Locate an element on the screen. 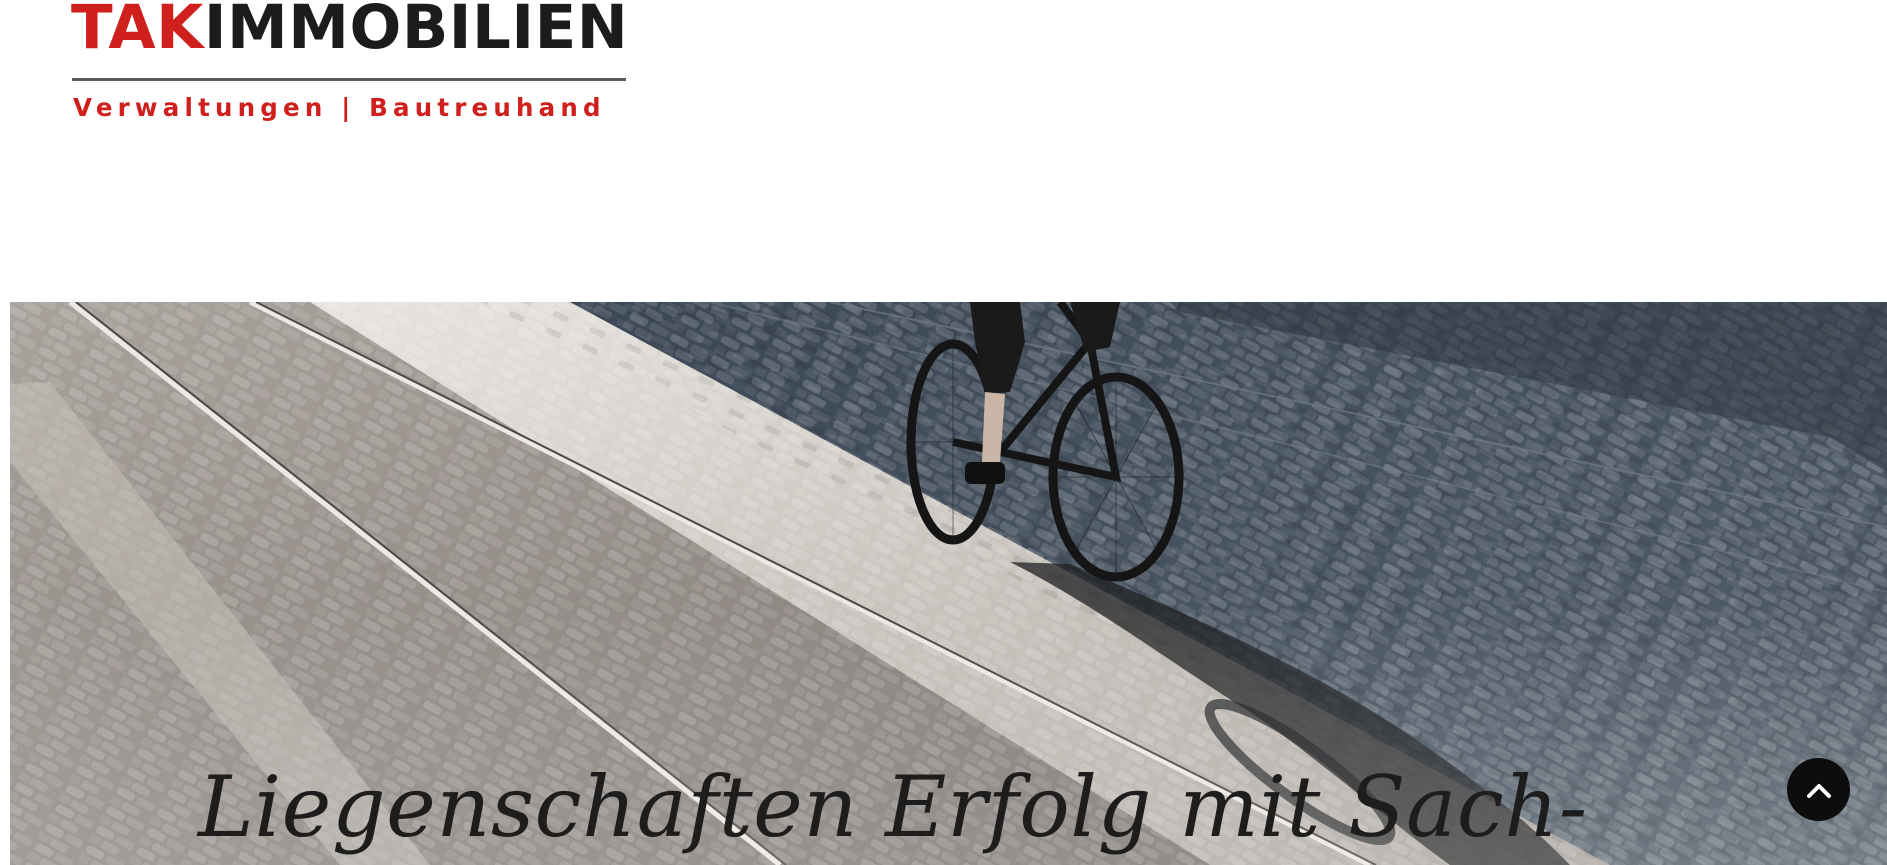  back-to-top-button is located at coordinates (1818, 789).